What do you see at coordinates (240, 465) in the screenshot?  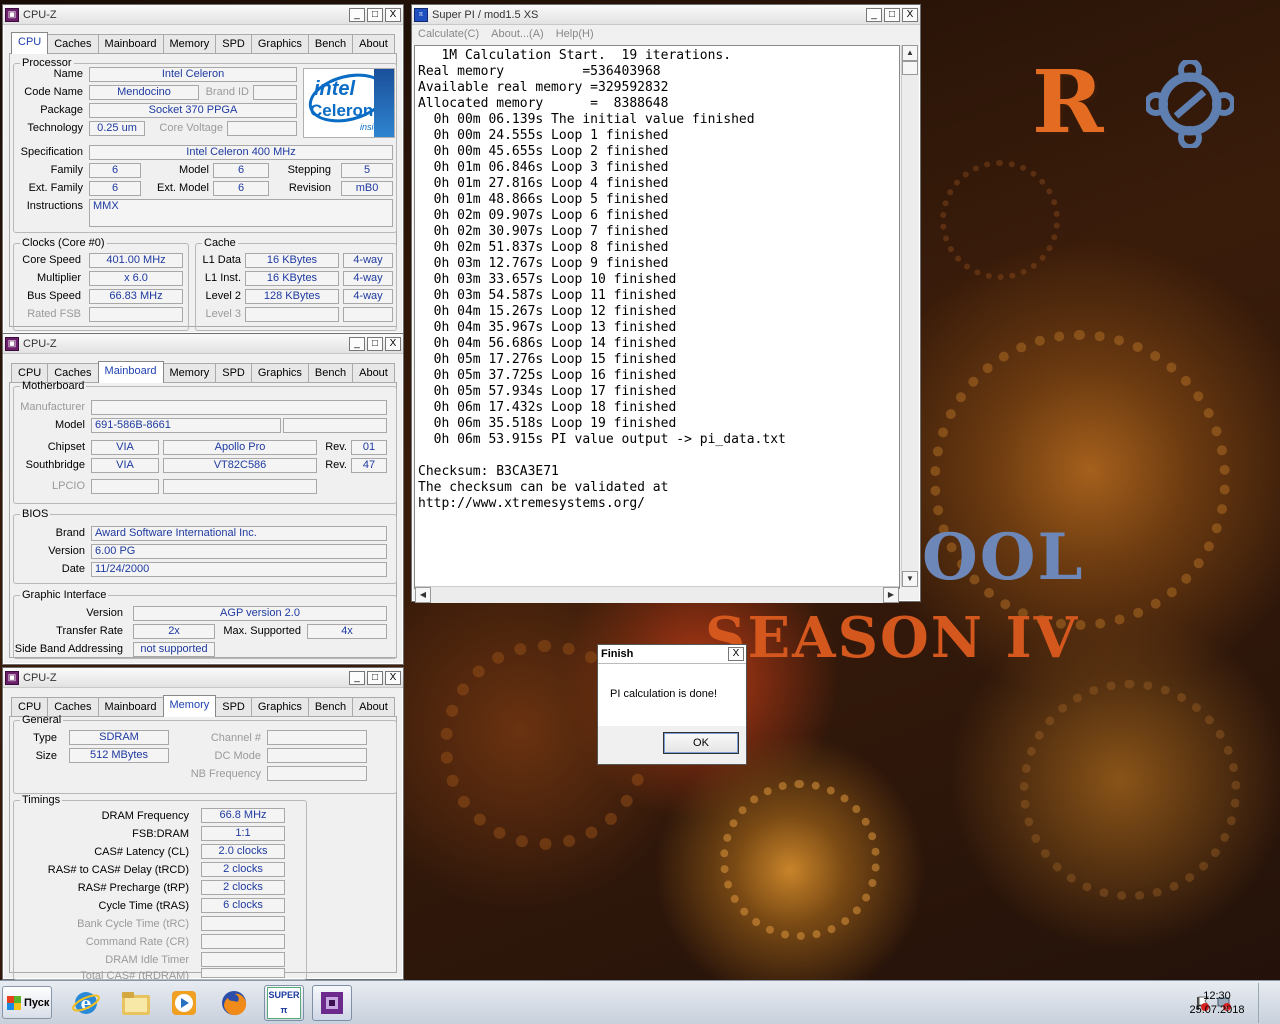 I see `southbridge-value: VT82C586` at bounding box center [240, 465].